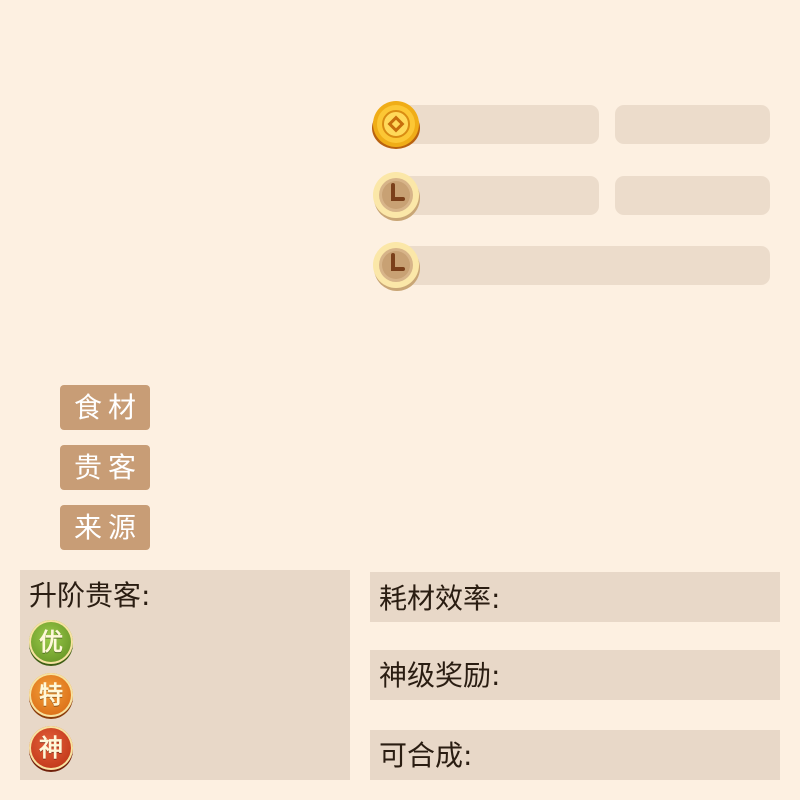  Describe the element at coordinates (692, 195) in the screenshot. I see `time-secondary-bar` at that location.